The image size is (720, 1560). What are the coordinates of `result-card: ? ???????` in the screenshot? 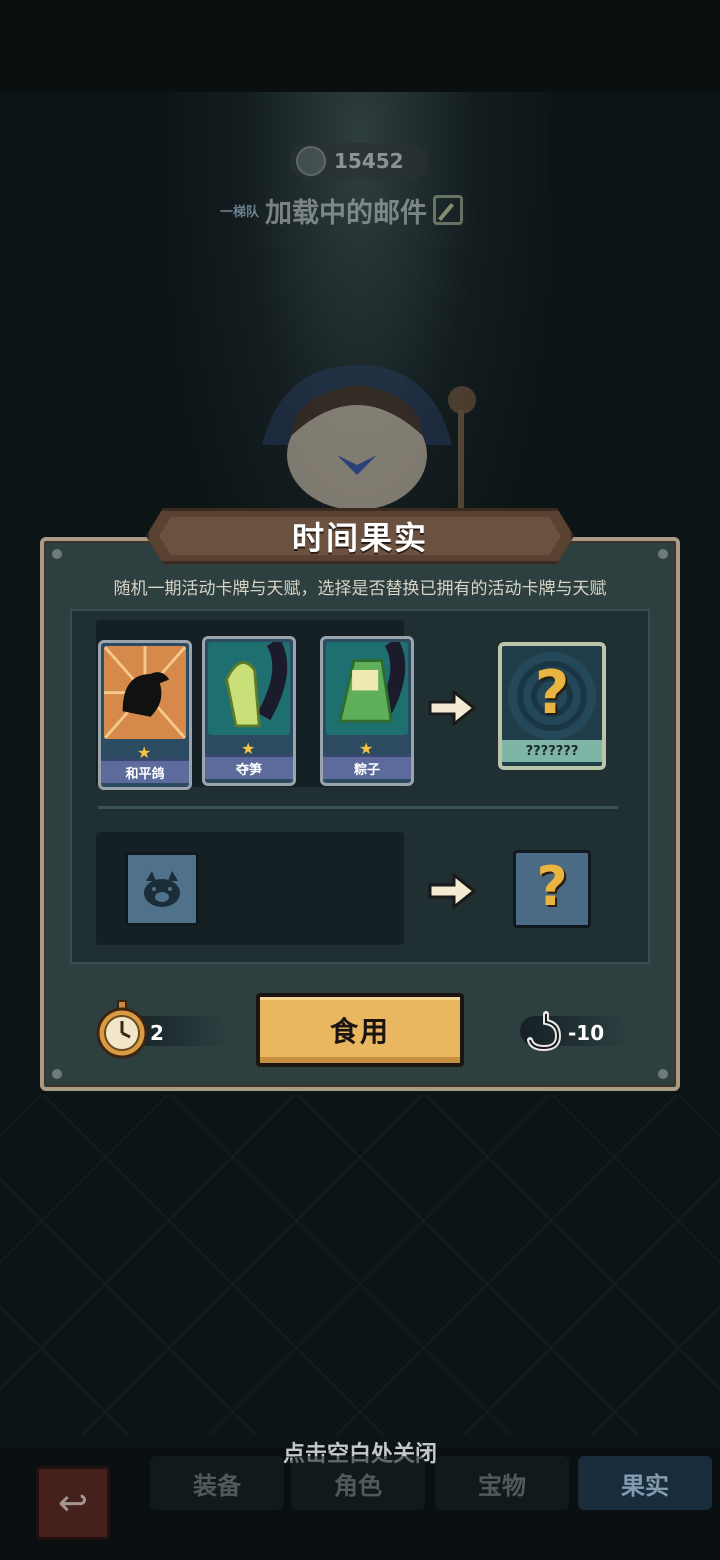 It's located at (552, 706).